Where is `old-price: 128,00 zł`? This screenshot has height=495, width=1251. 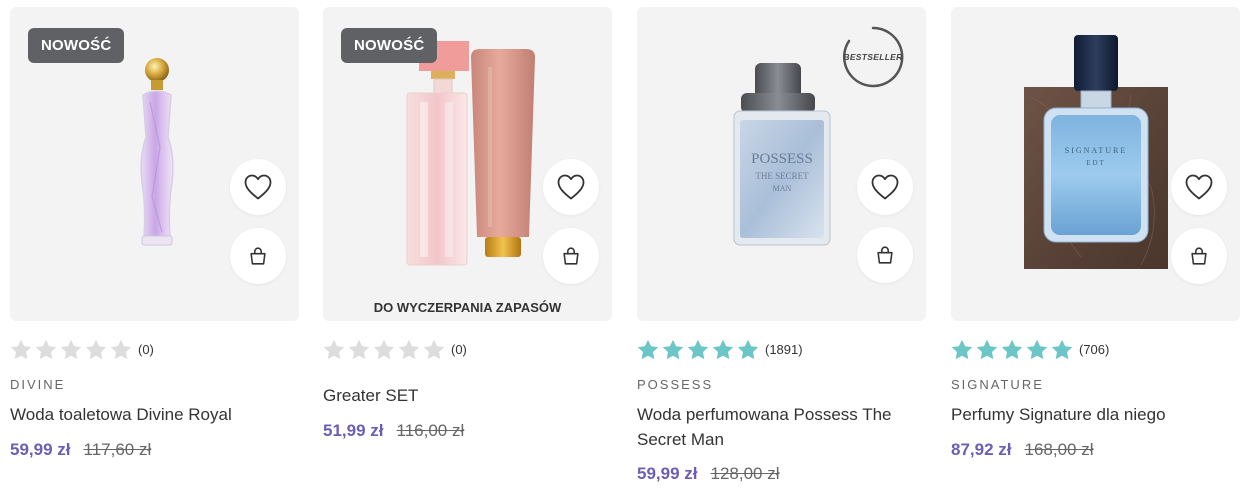
old-price: 128,00 zł is located at coordinates (745, 473).